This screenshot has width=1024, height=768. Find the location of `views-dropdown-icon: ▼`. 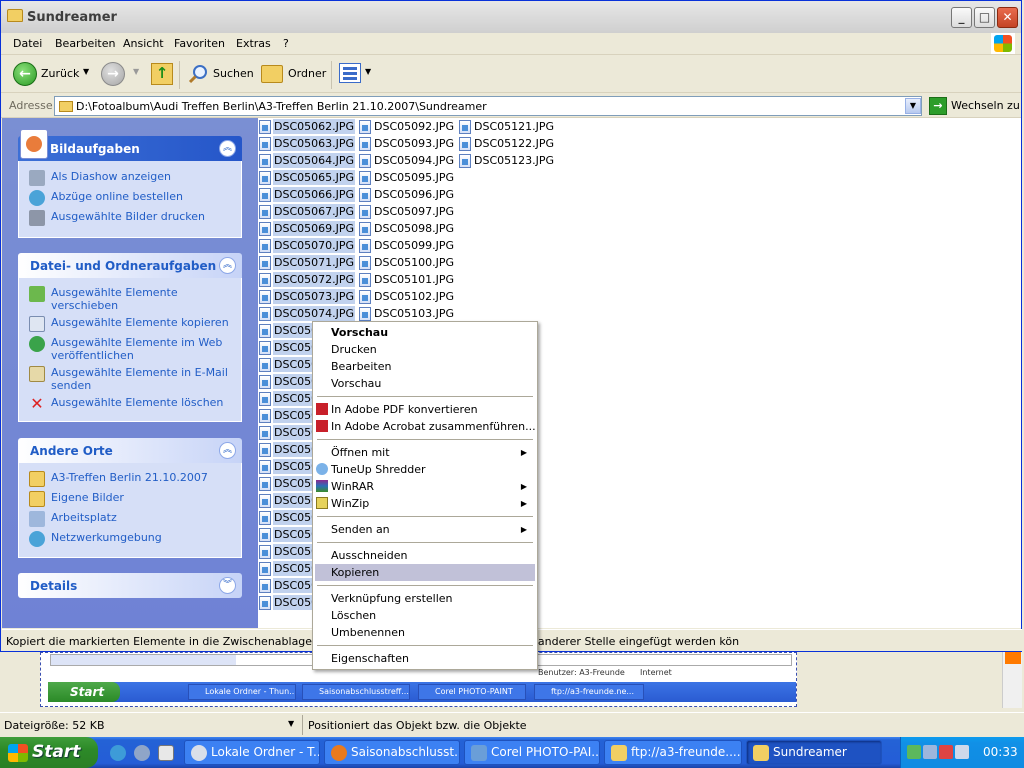

views-dropdown-icon: ▼ is located at coordinates (368, 71).